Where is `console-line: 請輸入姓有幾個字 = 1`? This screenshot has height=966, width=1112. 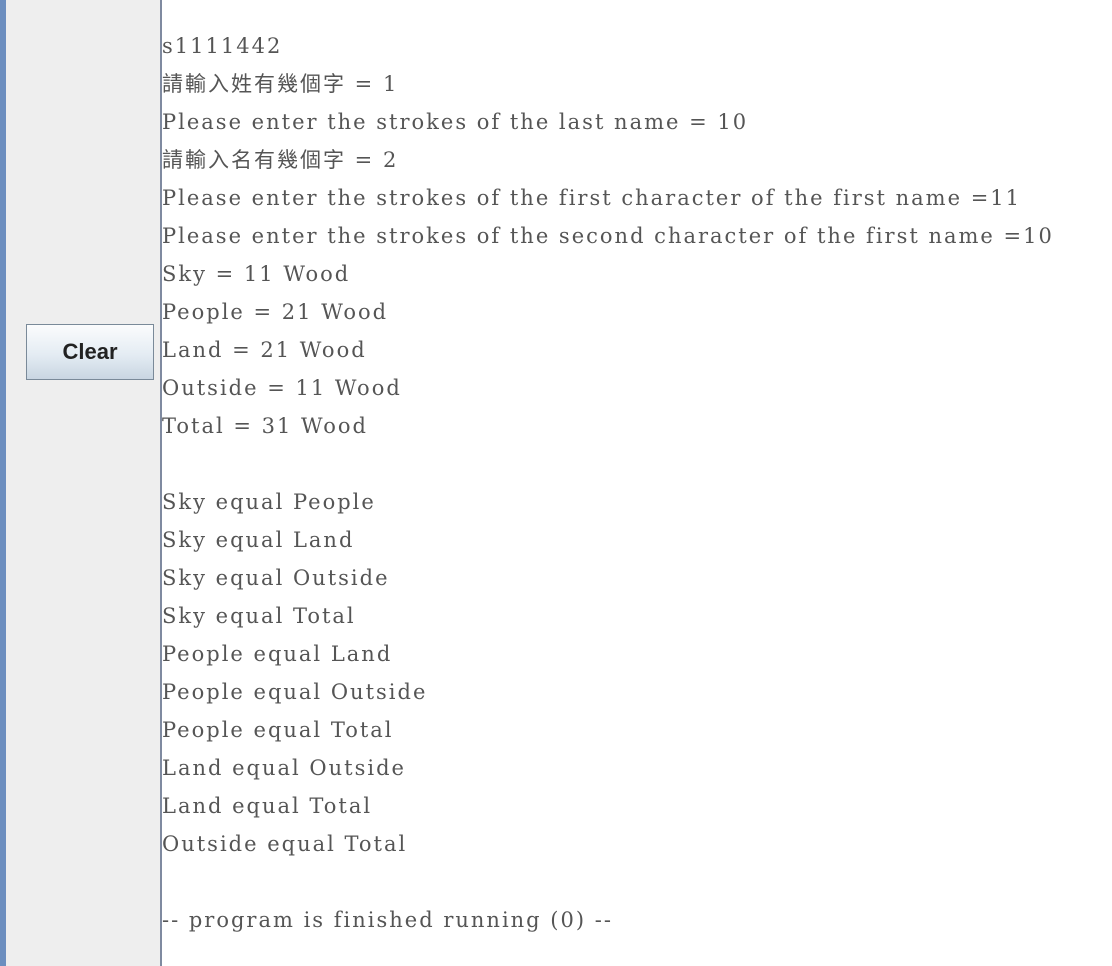
console-line: 請輸入姓有幾個字 = 1 is located at coordinates (280, 84).